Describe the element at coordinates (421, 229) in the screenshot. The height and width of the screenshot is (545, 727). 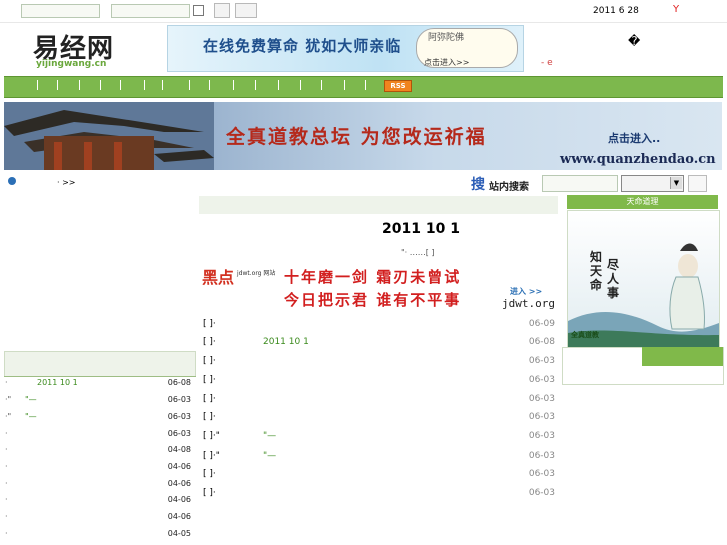
I see `article-date: 2011 10 1` at that location.